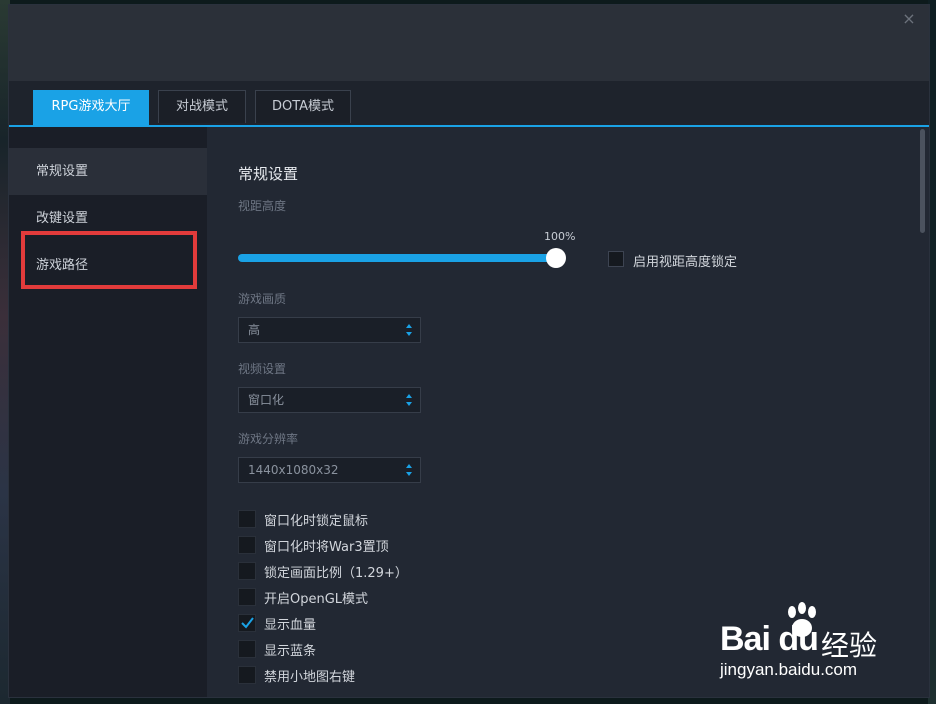  Describe the element at coordinates (310, 677) in the screenshot. I see `option-label: 禁用小地图右键` at that location.